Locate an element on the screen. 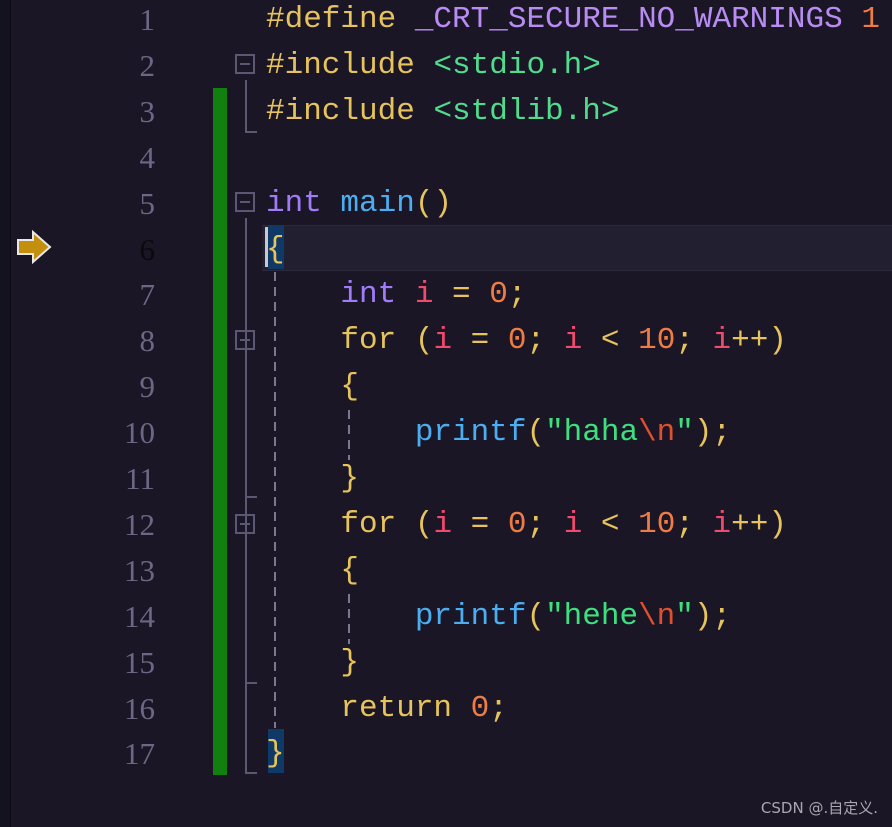 This screenshot has width=892, height=827. code-token: _CRT_SECURE_NO_WARNINGS is located at coordinates (628, 19).